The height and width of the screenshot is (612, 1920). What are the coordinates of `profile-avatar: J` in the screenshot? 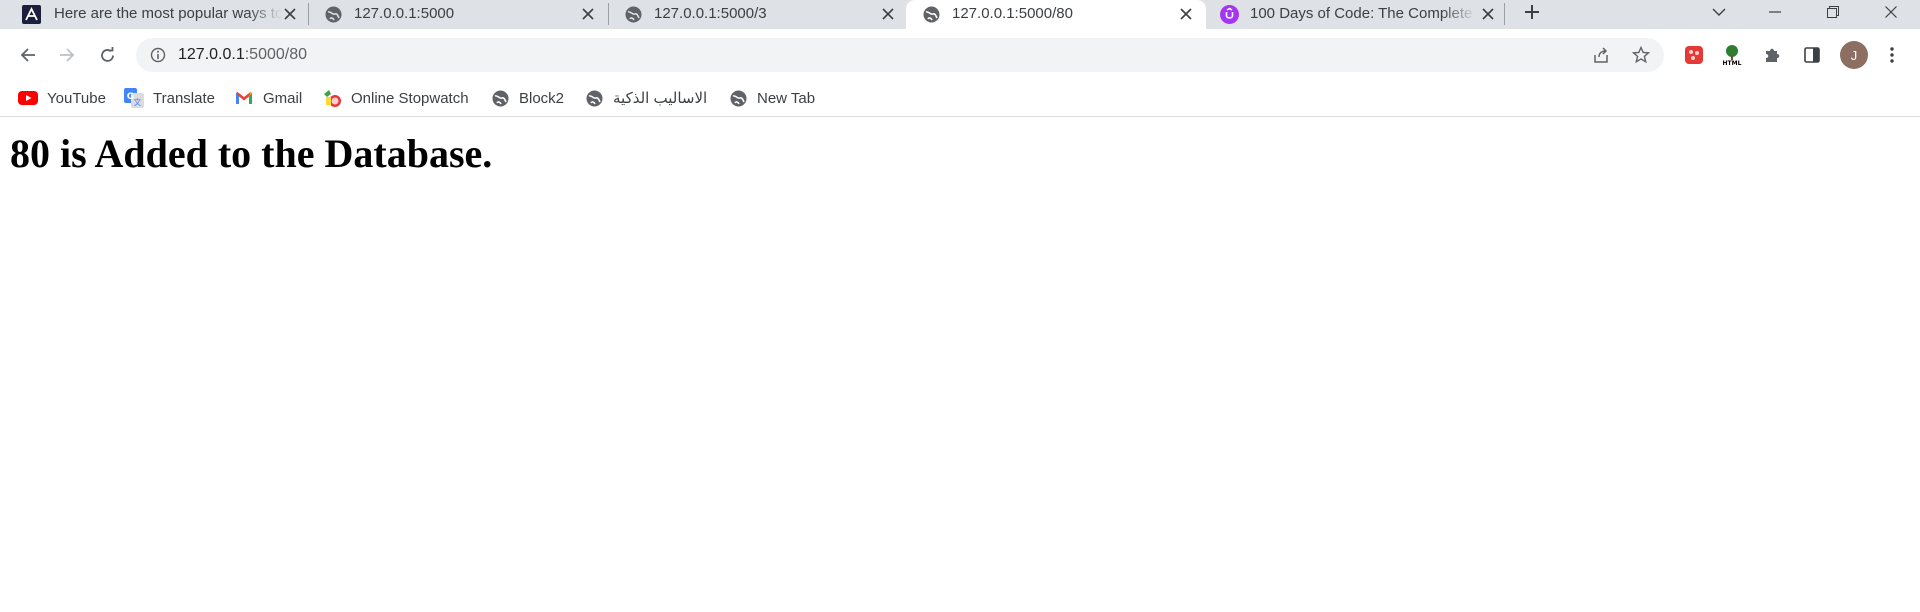 It's located at (1854, 55).